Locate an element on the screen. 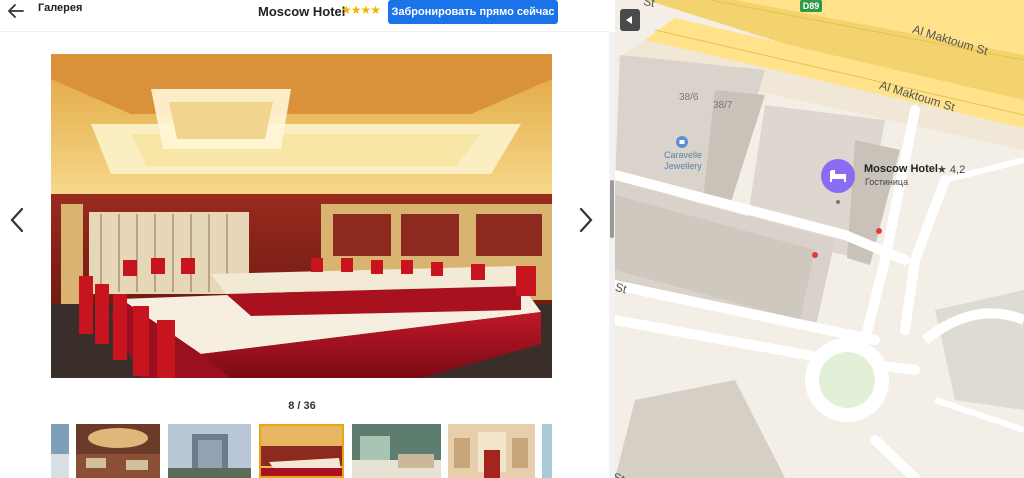 Image resolution: width=1024 pixels, height=478 pixels. bed-icon is located at coordinates (838, 176).